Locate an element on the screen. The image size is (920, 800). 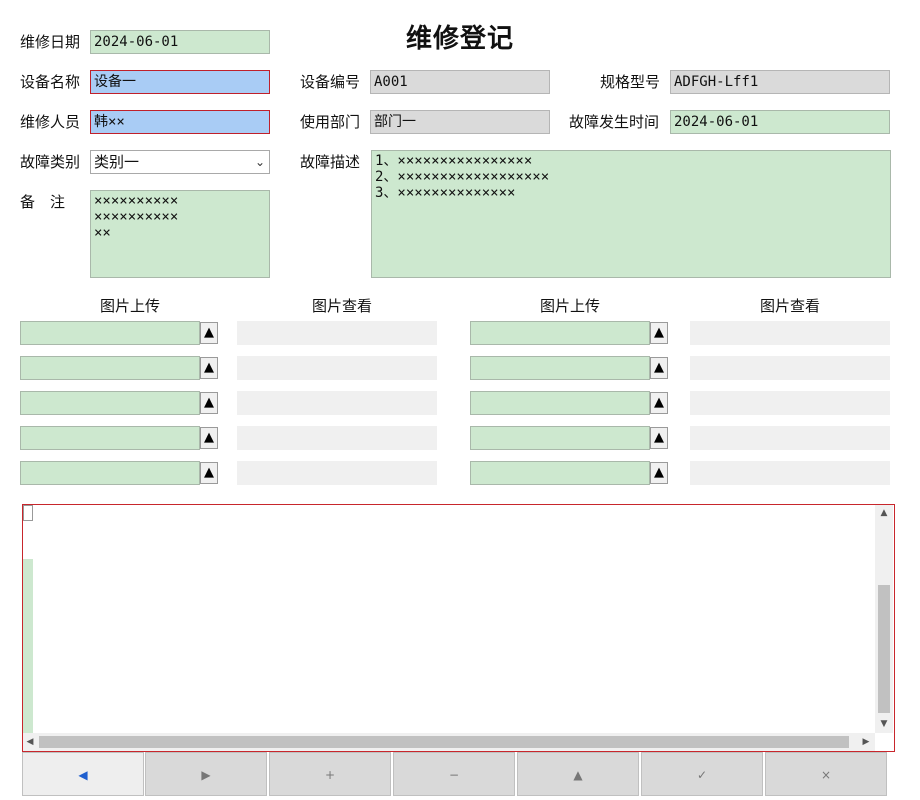
vertical-scroll-thumb is located at coordinates (884, 649).